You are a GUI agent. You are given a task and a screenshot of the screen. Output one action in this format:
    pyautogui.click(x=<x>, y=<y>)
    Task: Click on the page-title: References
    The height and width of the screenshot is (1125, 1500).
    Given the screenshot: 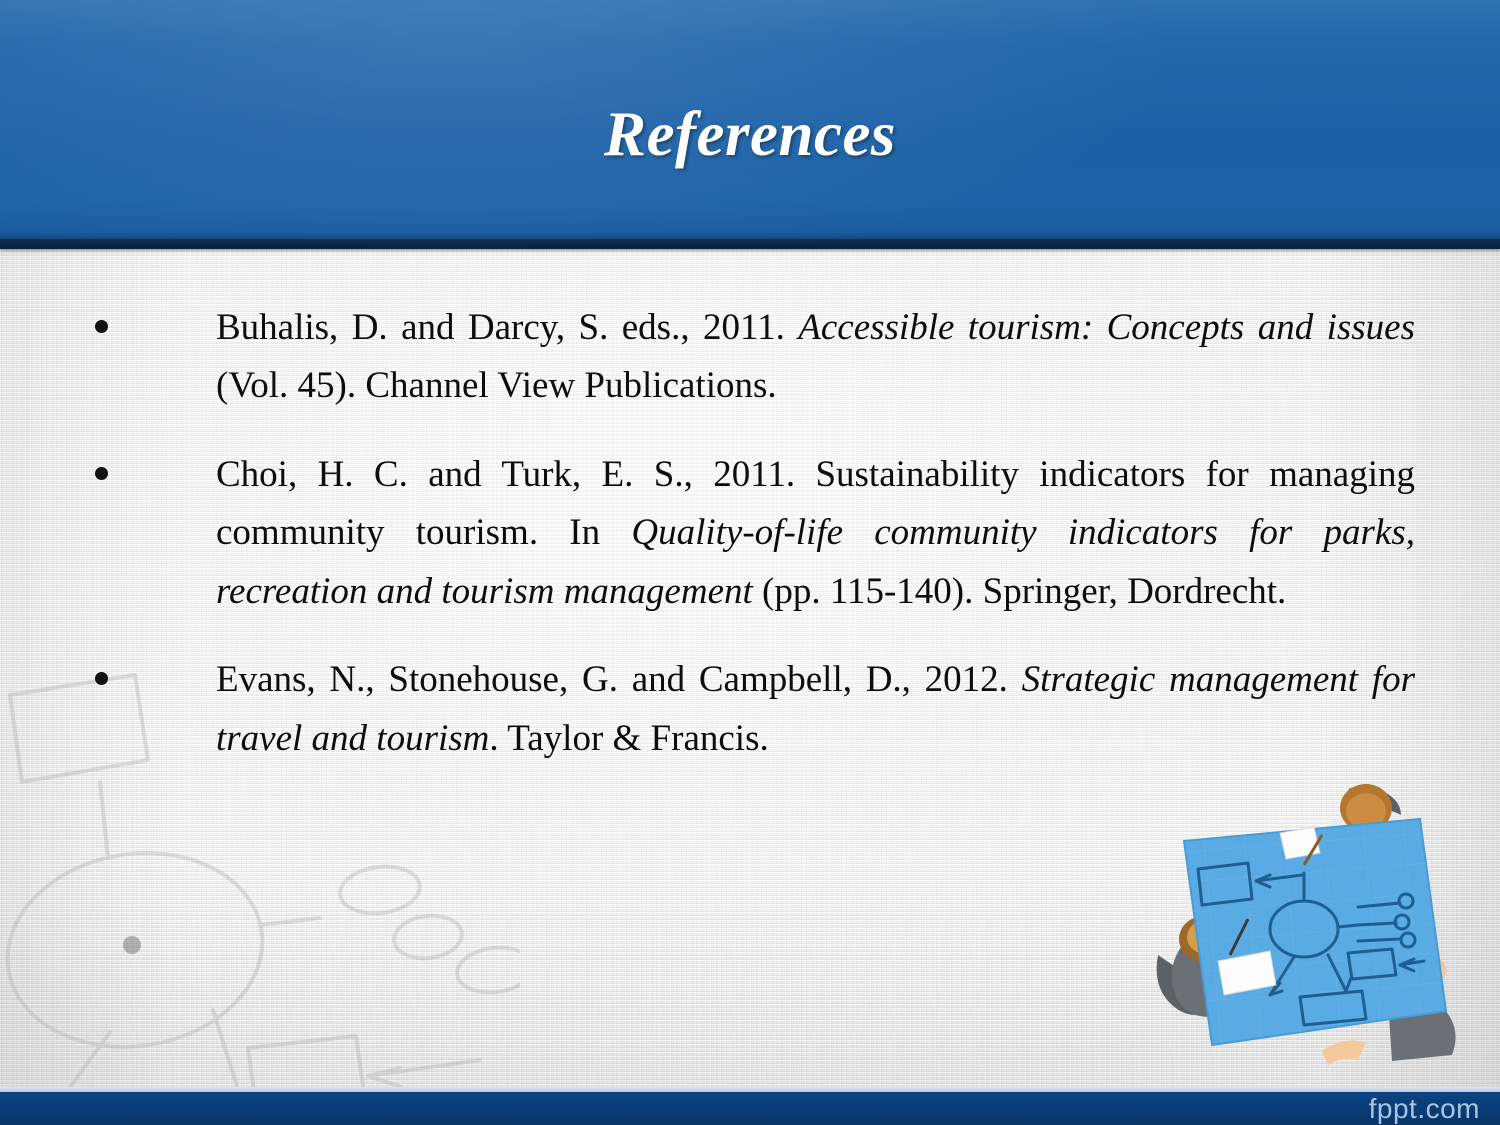 What is the action you would take?
    pyautogui.click(x=750, y=134)
    